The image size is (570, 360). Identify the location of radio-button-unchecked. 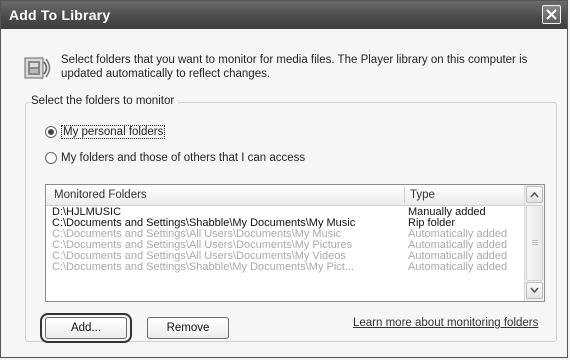
(51, 158).